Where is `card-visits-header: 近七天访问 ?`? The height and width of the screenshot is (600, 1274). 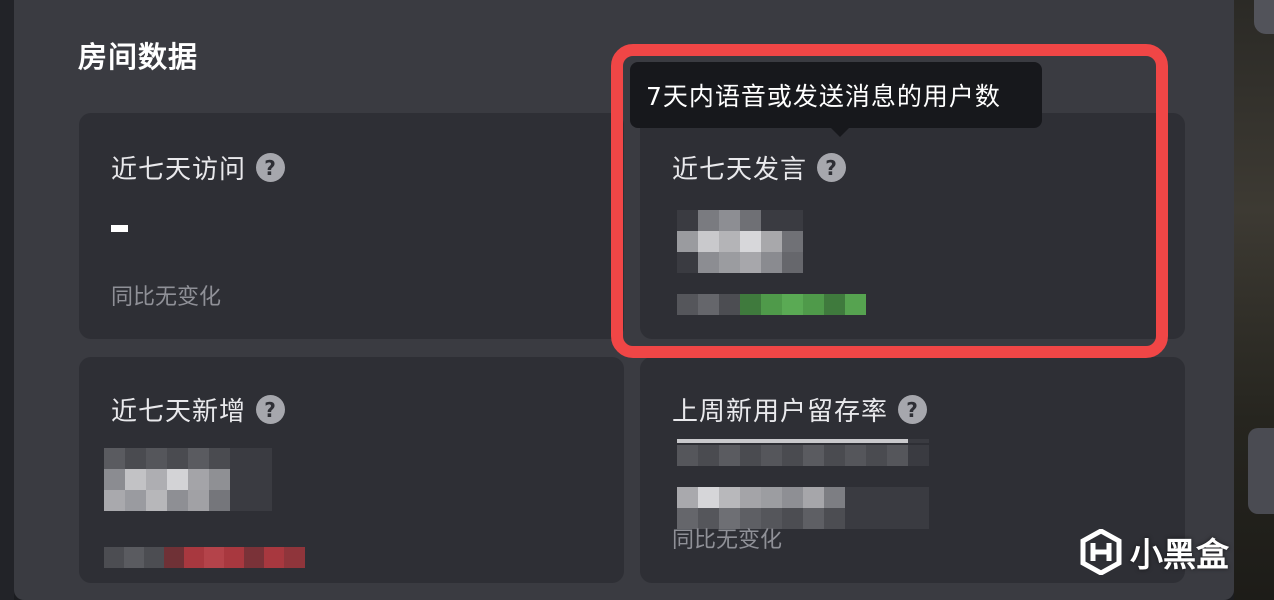 card-visits-header: 近七天访问 ? is located at coordinates (198, 167).